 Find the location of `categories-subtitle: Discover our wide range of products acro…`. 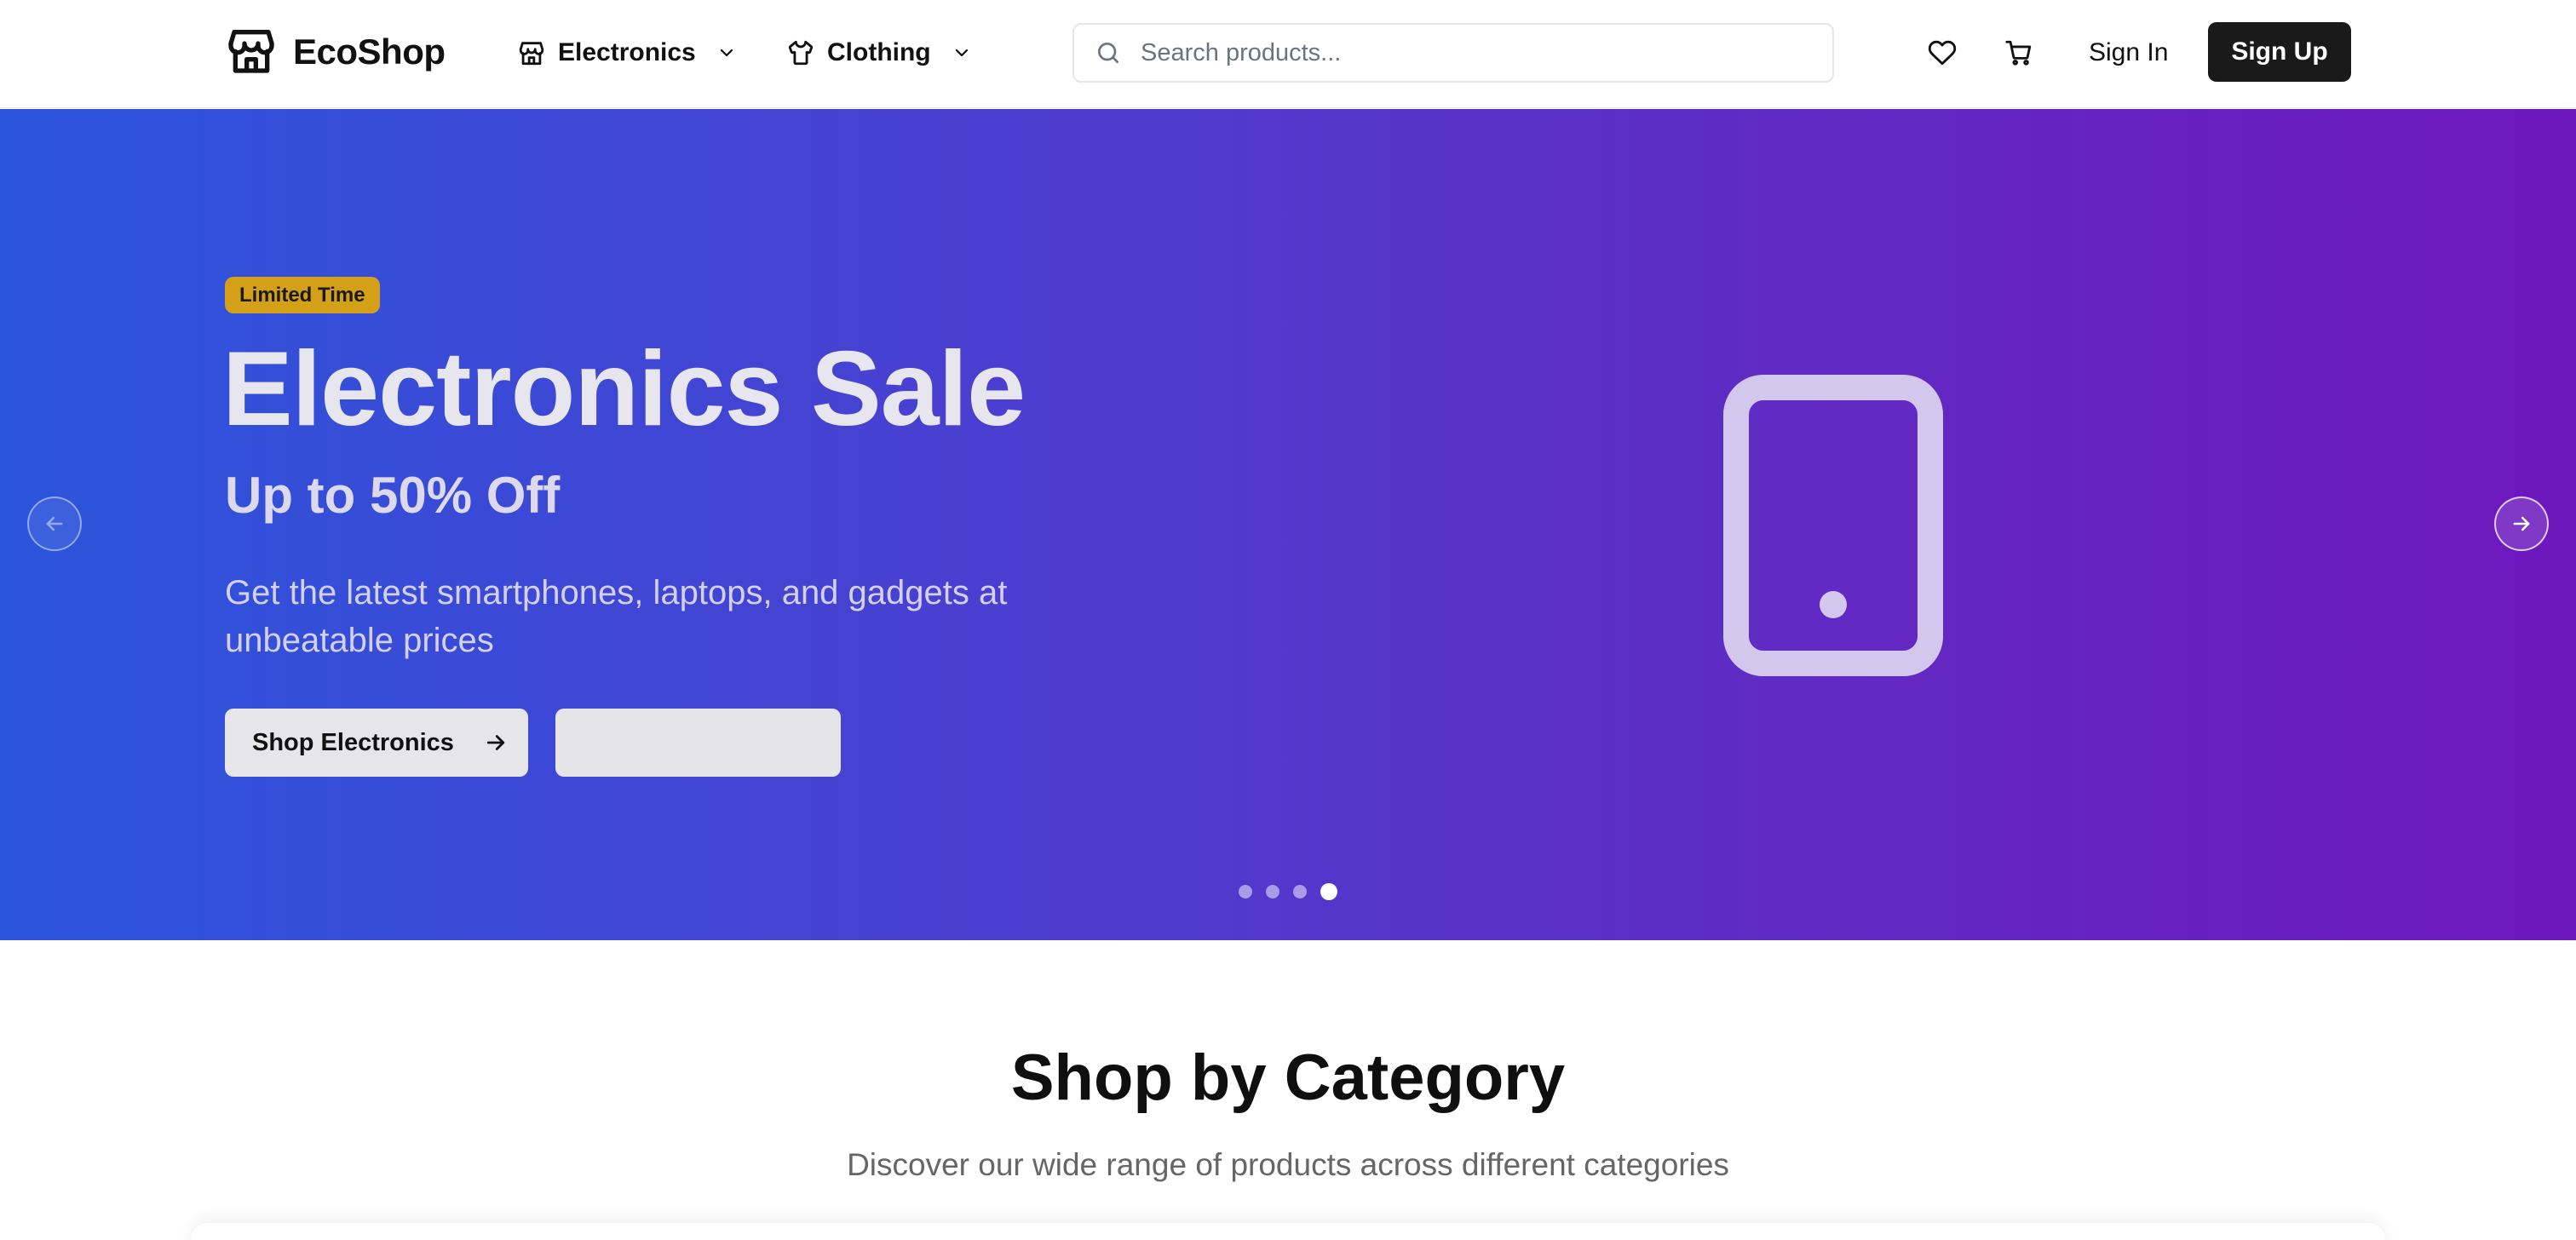

categories-subtitle: Discover our wide range of products acro… is located at coordinates (1288, 1164).